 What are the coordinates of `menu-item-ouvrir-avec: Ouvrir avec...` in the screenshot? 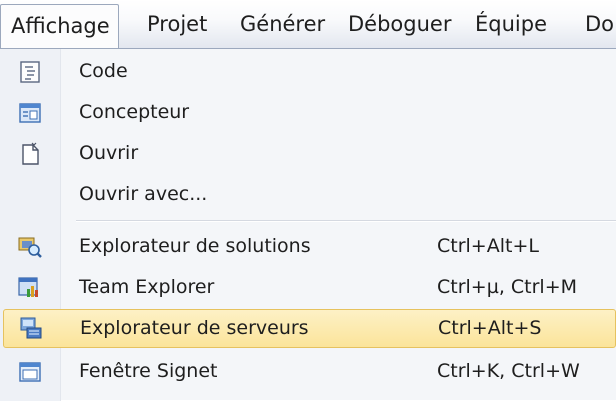 It's located at (308, 194).